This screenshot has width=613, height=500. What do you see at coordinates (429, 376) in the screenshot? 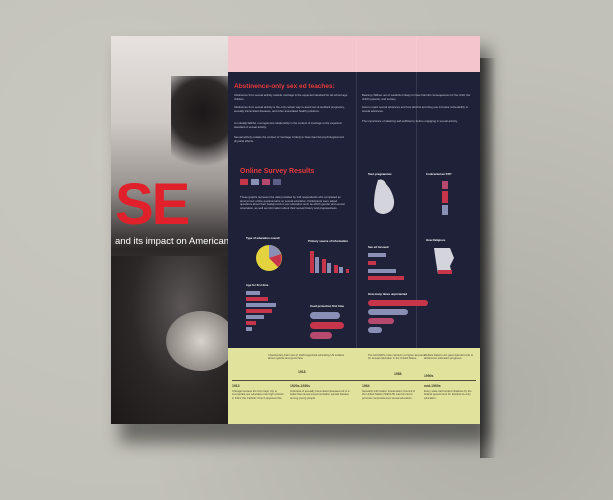
I see `timeline-year-1990s: 1990s` at bounding box center [429, 376].